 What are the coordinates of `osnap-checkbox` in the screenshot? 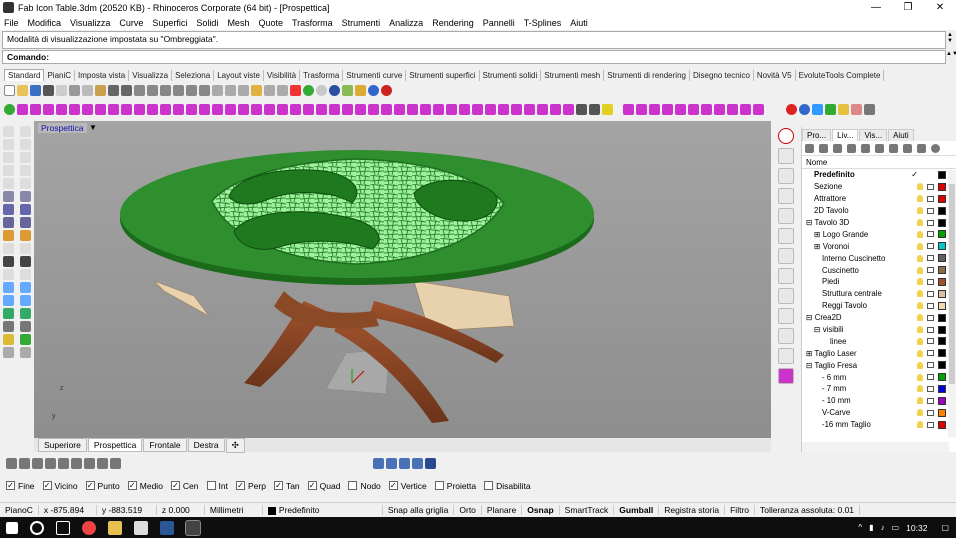 It's located at (439, 485).